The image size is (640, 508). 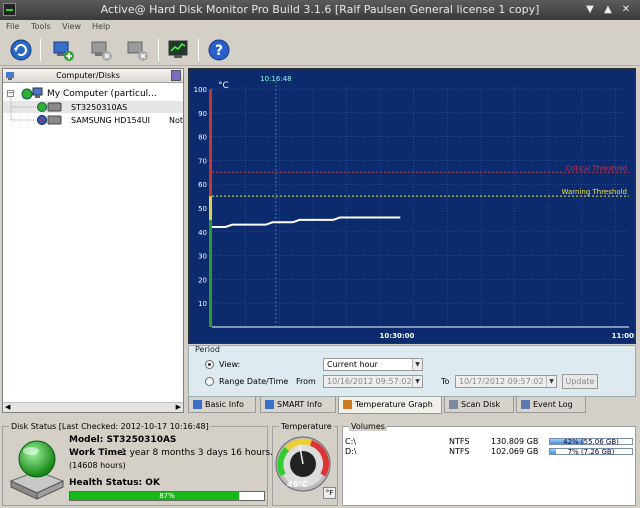 I want to click on disk-label: SAMSUNG HD154UI, so click(x=110, y=120).